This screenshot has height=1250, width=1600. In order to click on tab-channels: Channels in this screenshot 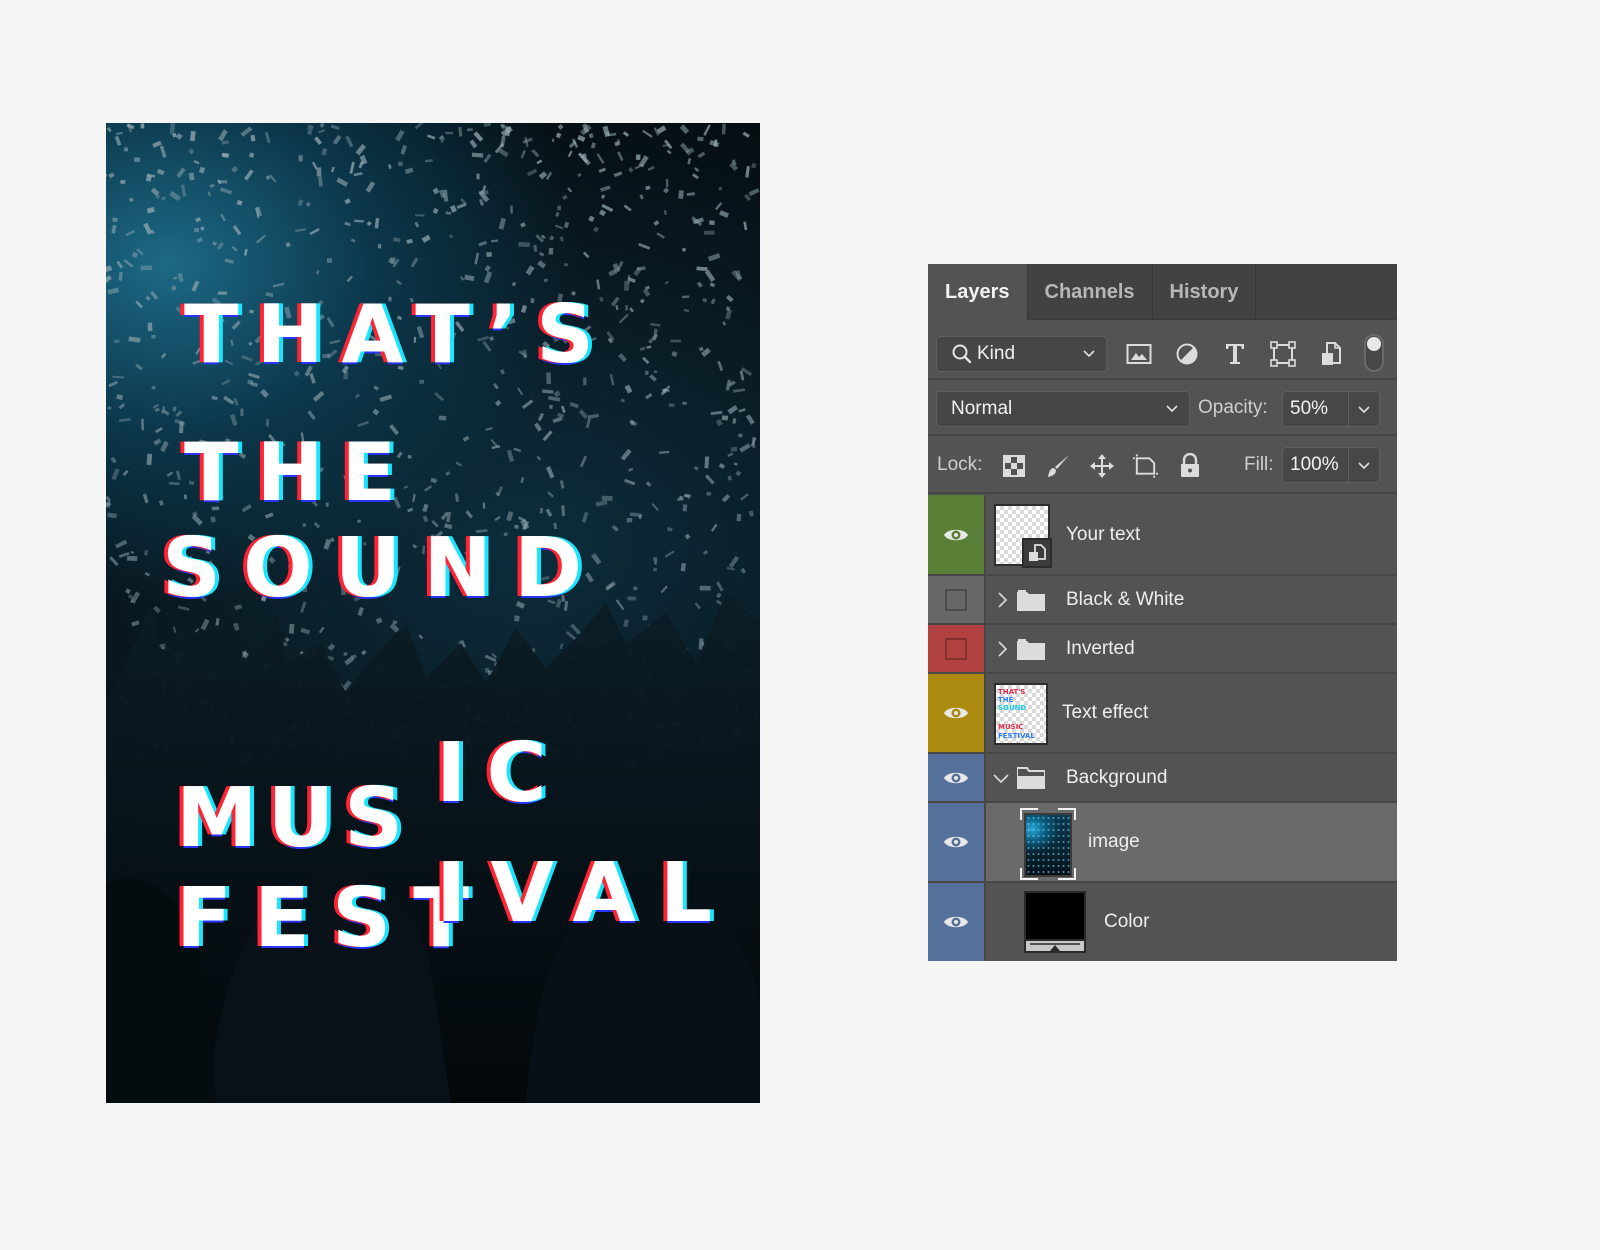, I will do `click(1090, 292)`.